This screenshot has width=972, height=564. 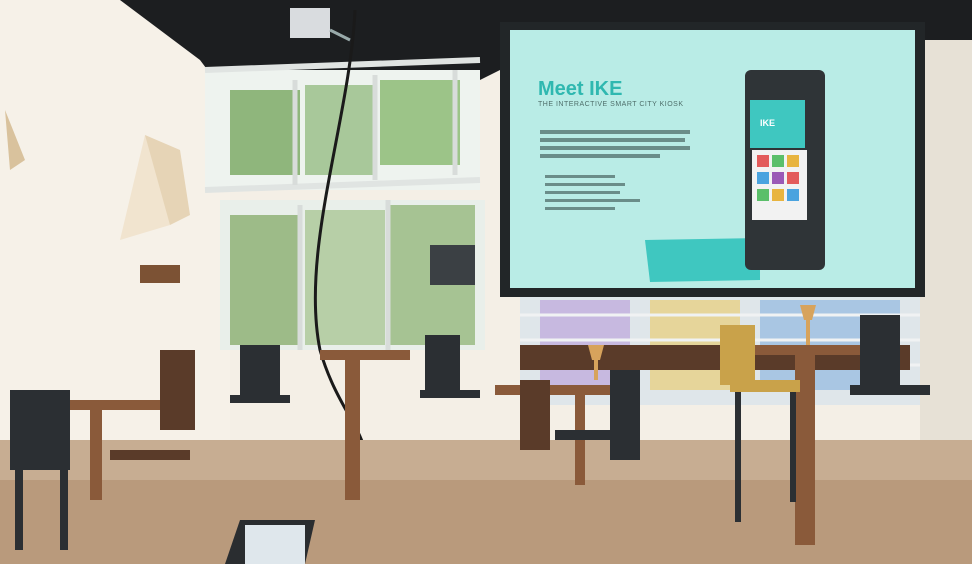 What do you see at coordinates (342, 125) in the screenshot?
I see `upper-windows` at bounding box center [342, 125].